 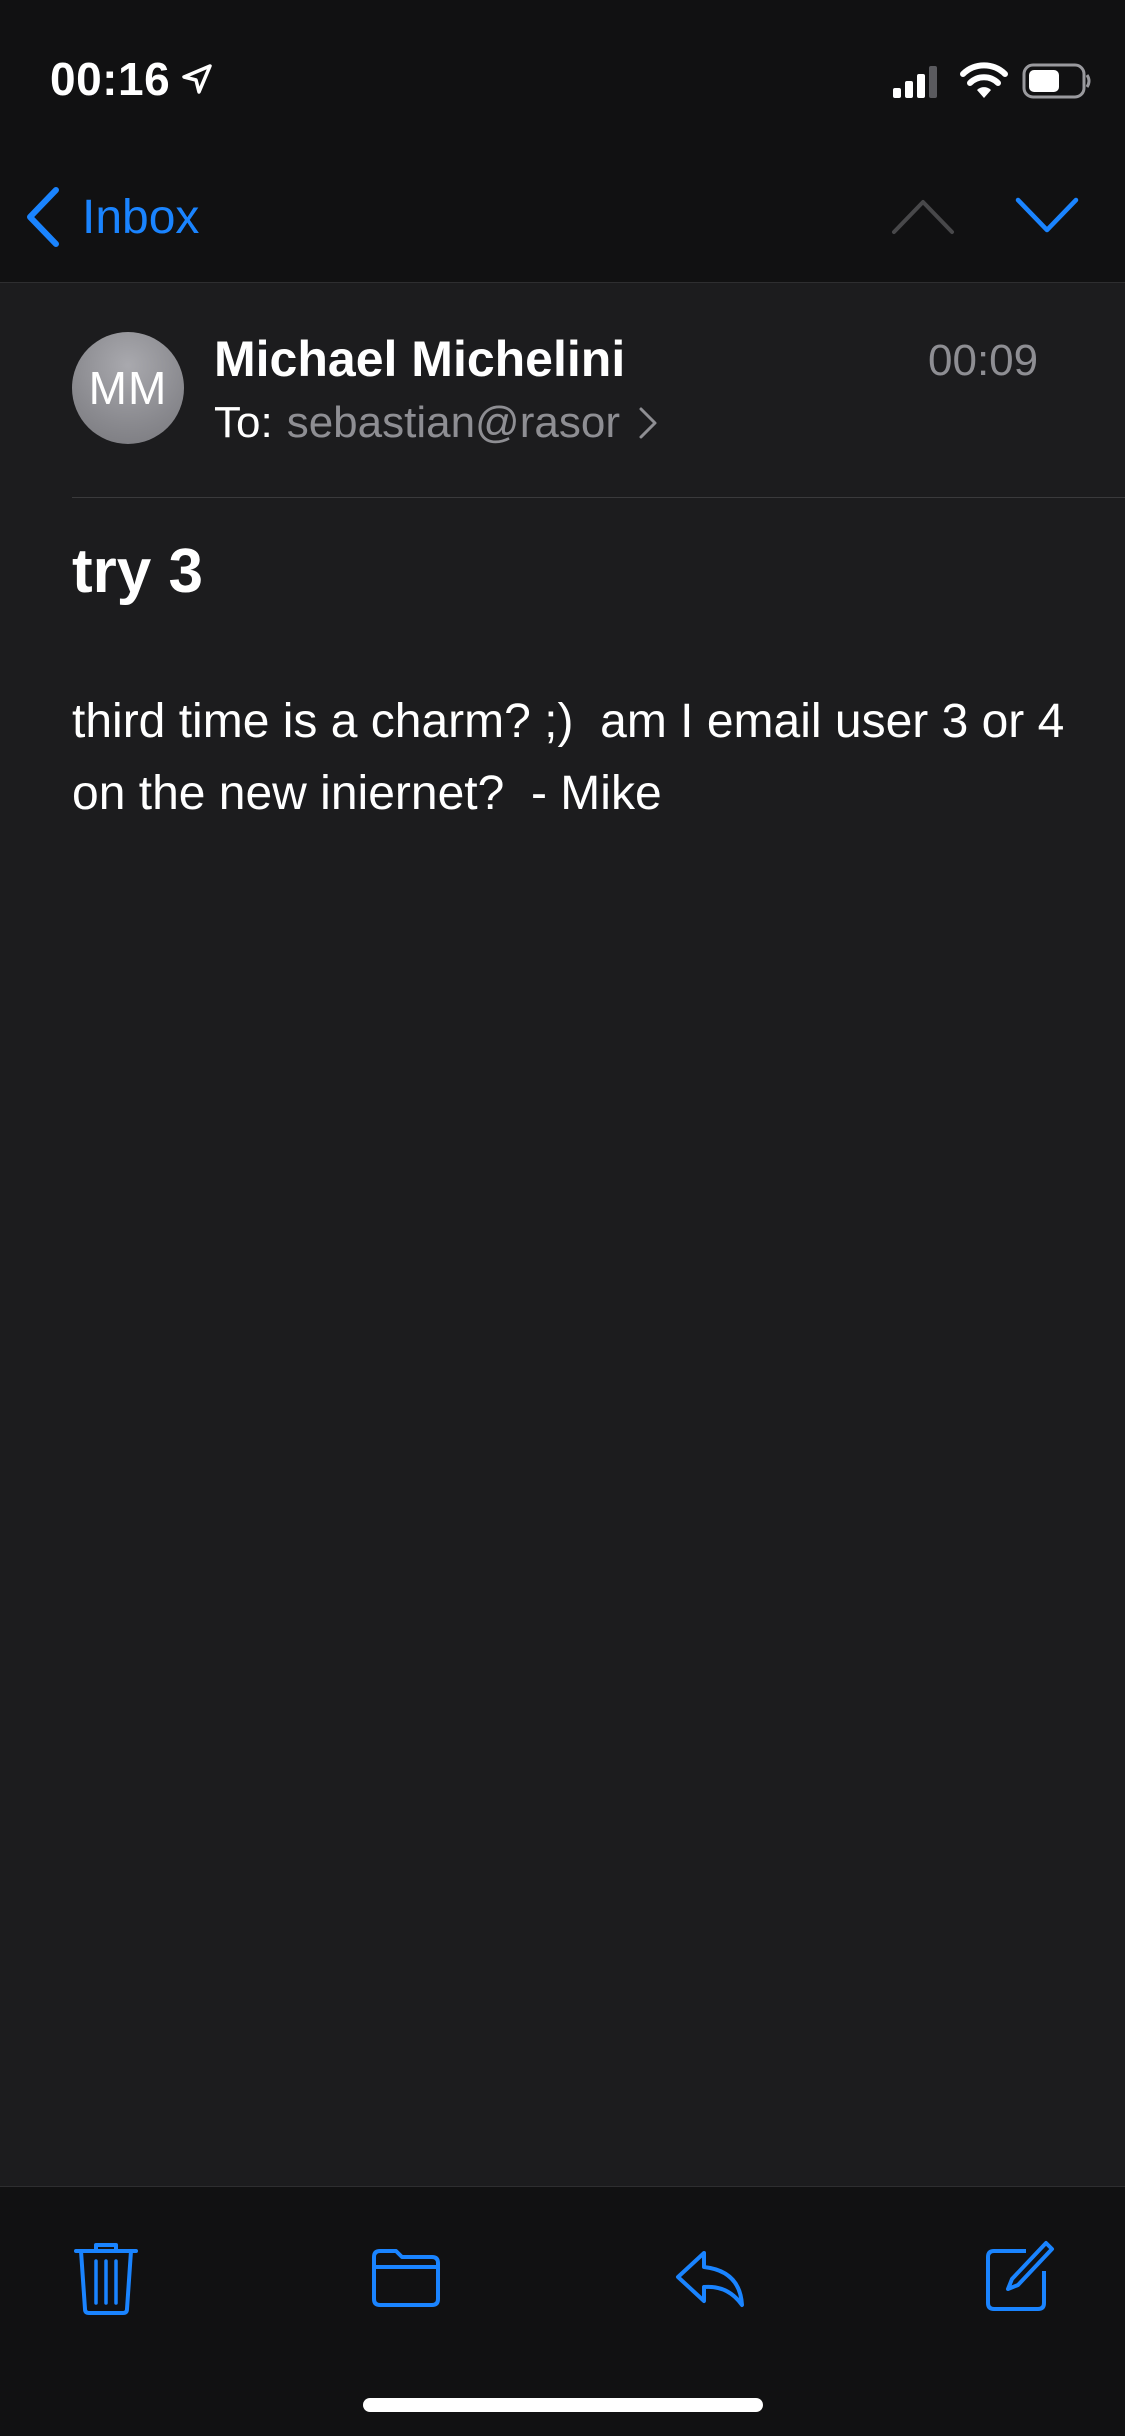 I want to click on recipient-line: To: sebastian@rasor, so click(x=436, y=423).